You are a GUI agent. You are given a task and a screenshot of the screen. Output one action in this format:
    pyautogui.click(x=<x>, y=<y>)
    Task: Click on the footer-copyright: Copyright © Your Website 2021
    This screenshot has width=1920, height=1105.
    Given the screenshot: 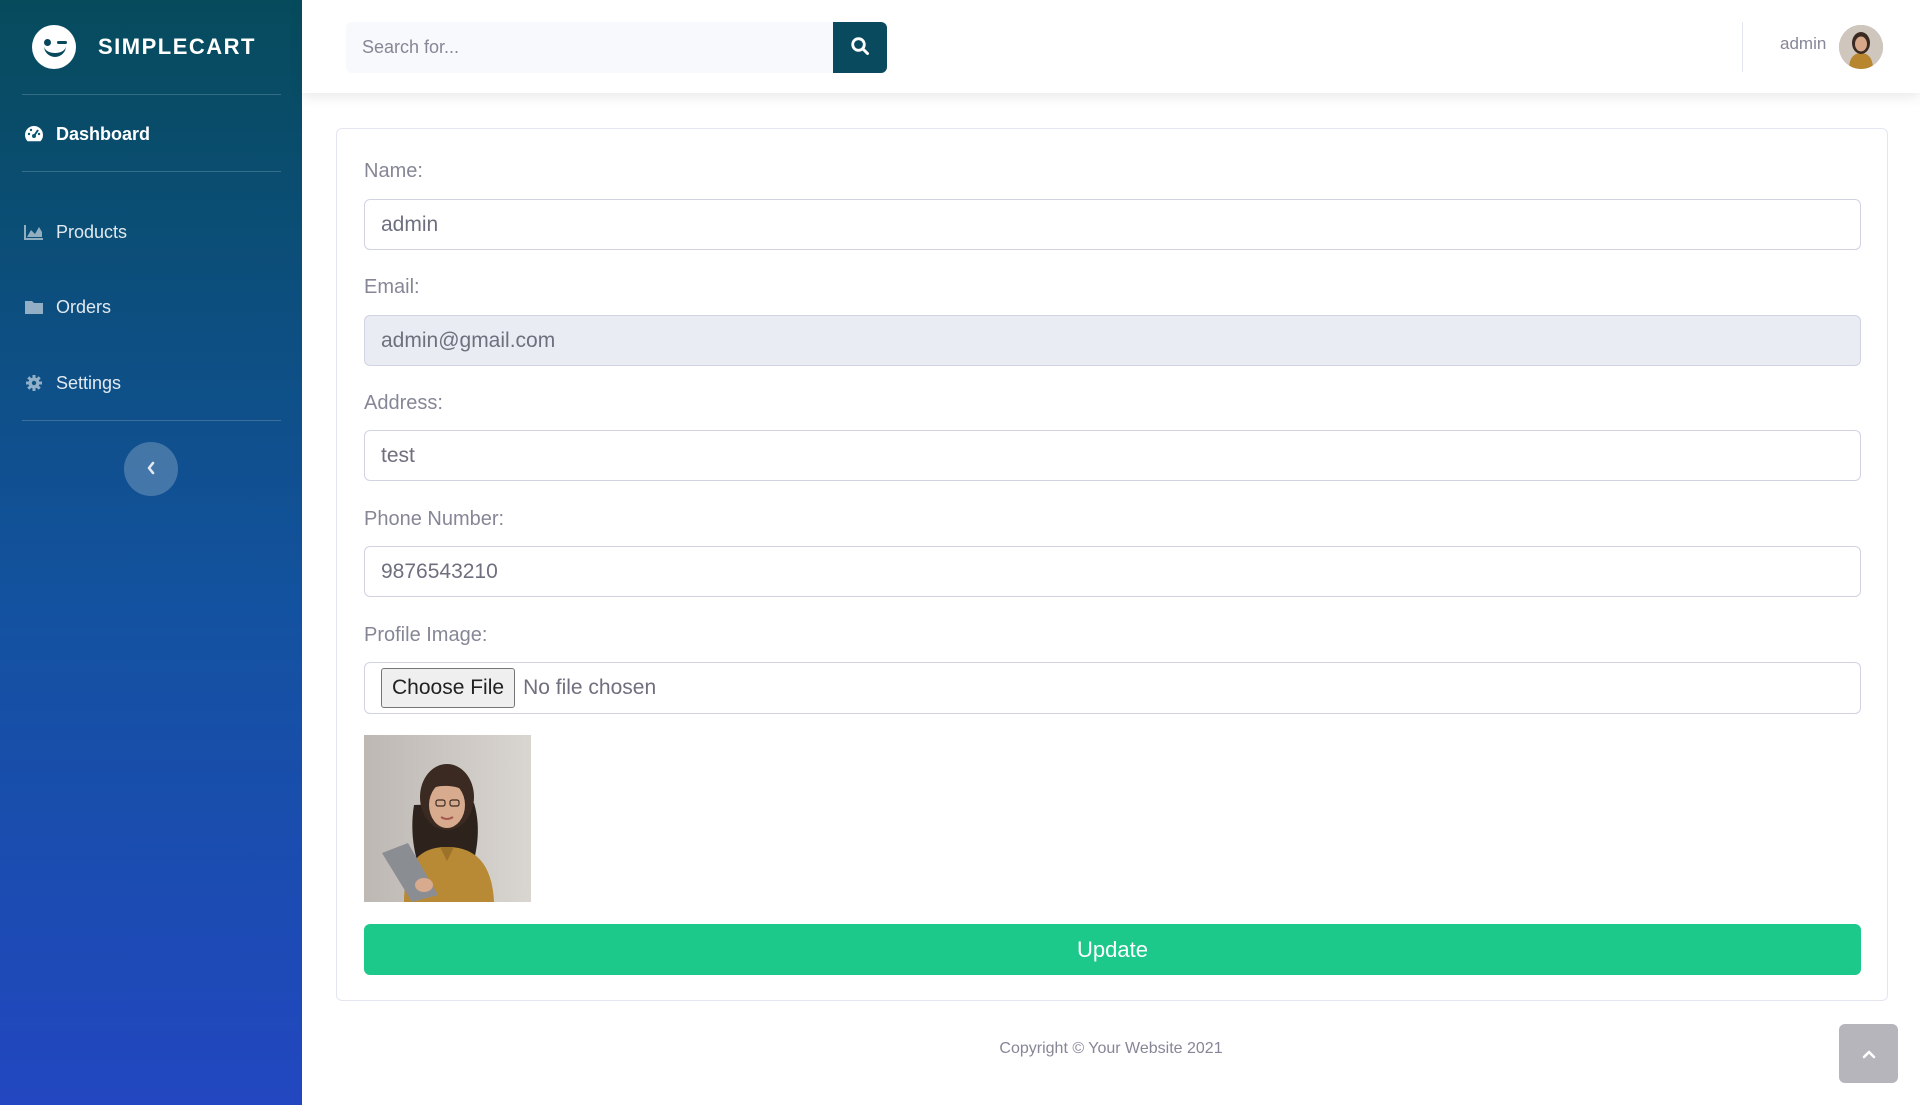 What is the action you would take?
    pyautogui.click(x=1111, y=1048)
    